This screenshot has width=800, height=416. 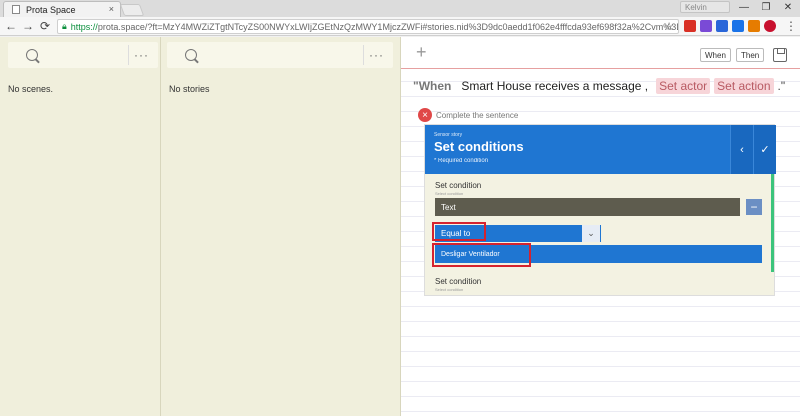 I want to click on set-action-pill: Set action, so click(x=744, y=86).